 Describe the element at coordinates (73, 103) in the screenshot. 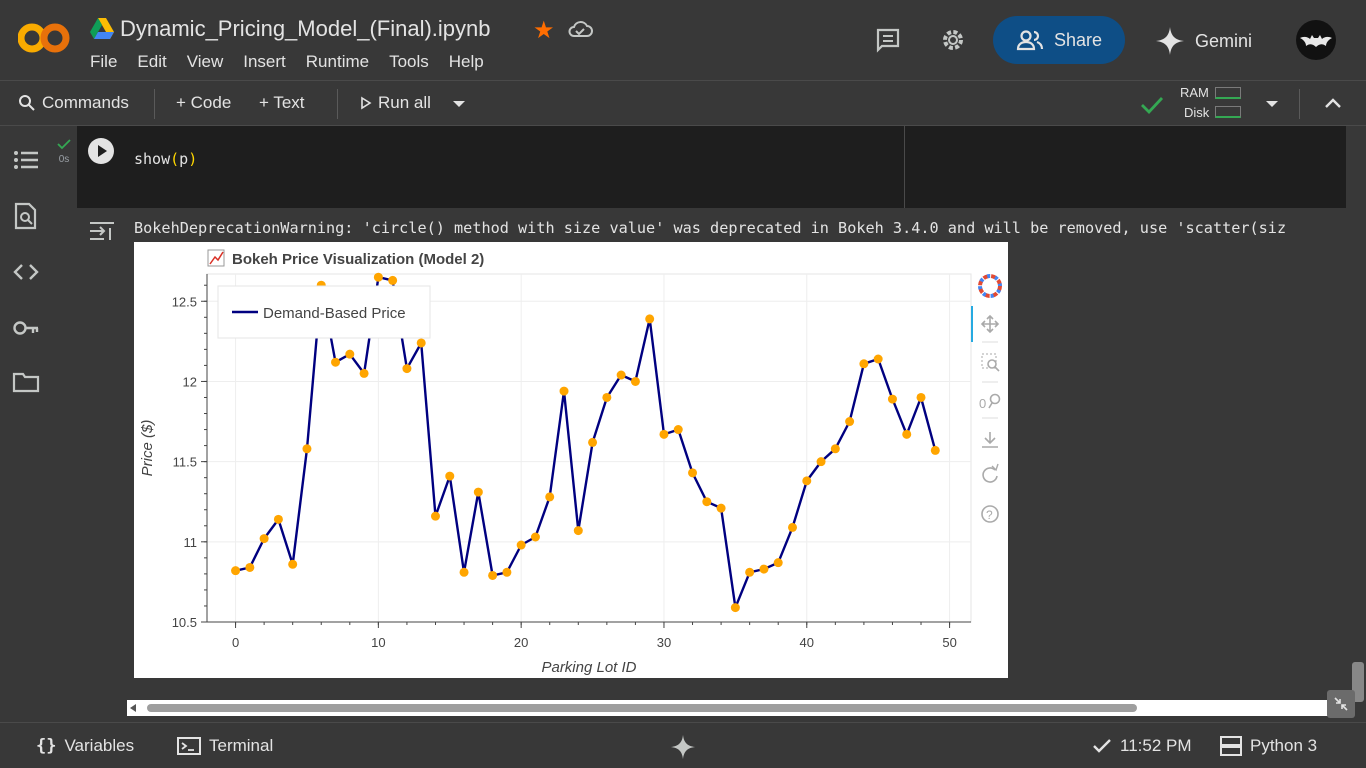

I see `commands-button: Commands` at that location.